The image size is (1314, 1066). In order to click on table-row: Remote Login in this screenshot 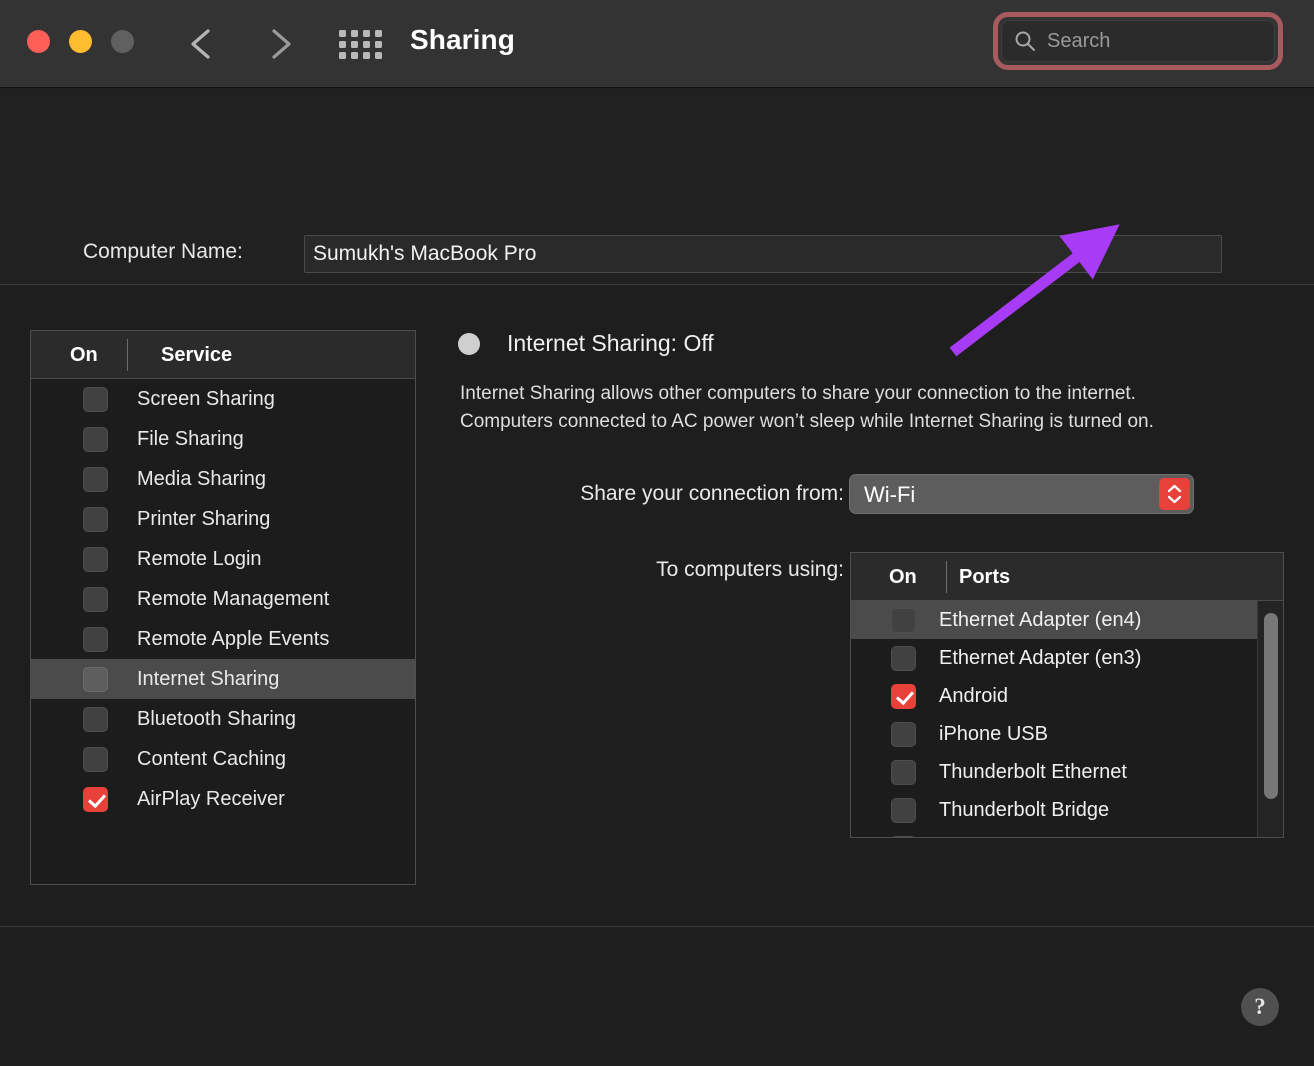, I will do `click(223, 559)`.